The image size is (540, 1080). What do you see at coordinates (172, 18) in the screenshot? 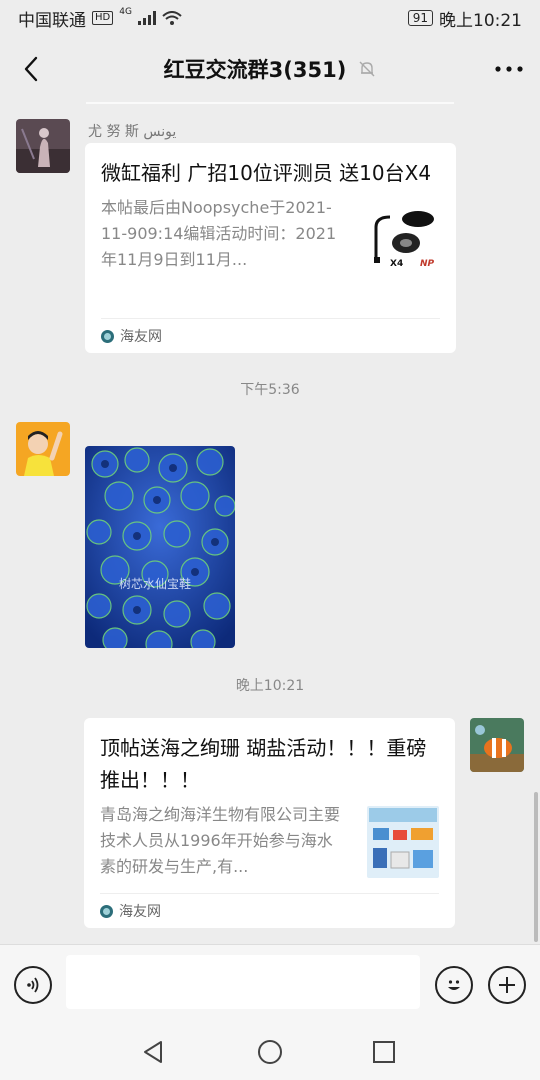
I see `wifi-icon` at bounding box center [172, 18].